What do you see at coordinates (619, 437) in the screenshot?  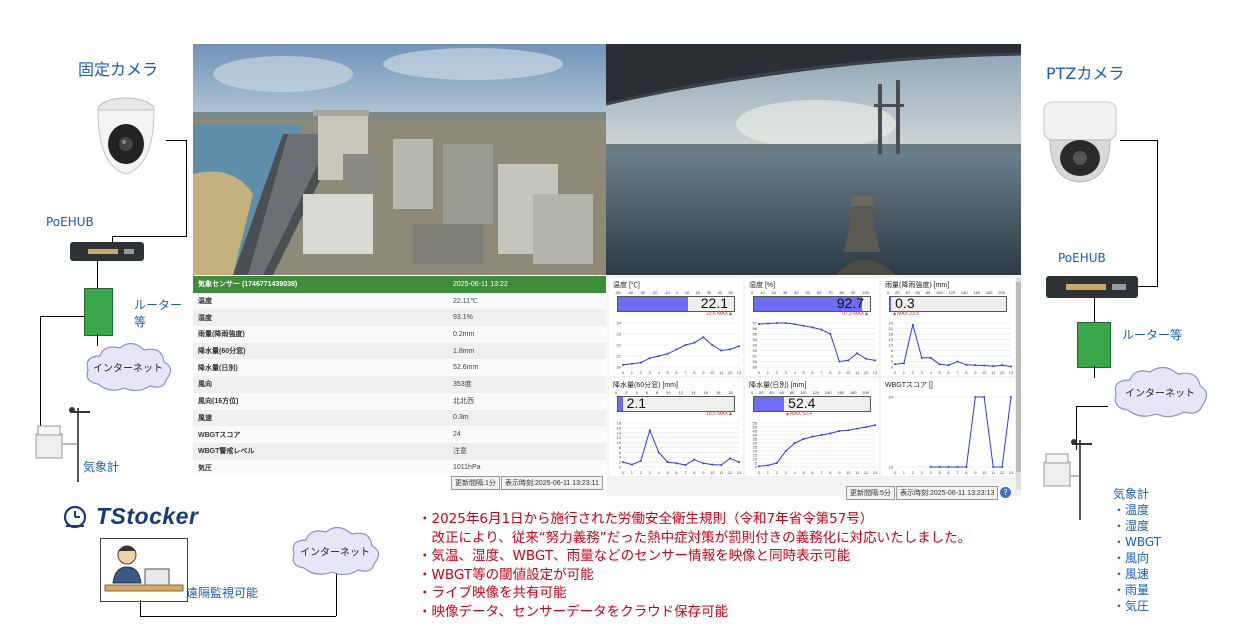 I see `y-tick-label: 12` at bounding box center [619, 437].